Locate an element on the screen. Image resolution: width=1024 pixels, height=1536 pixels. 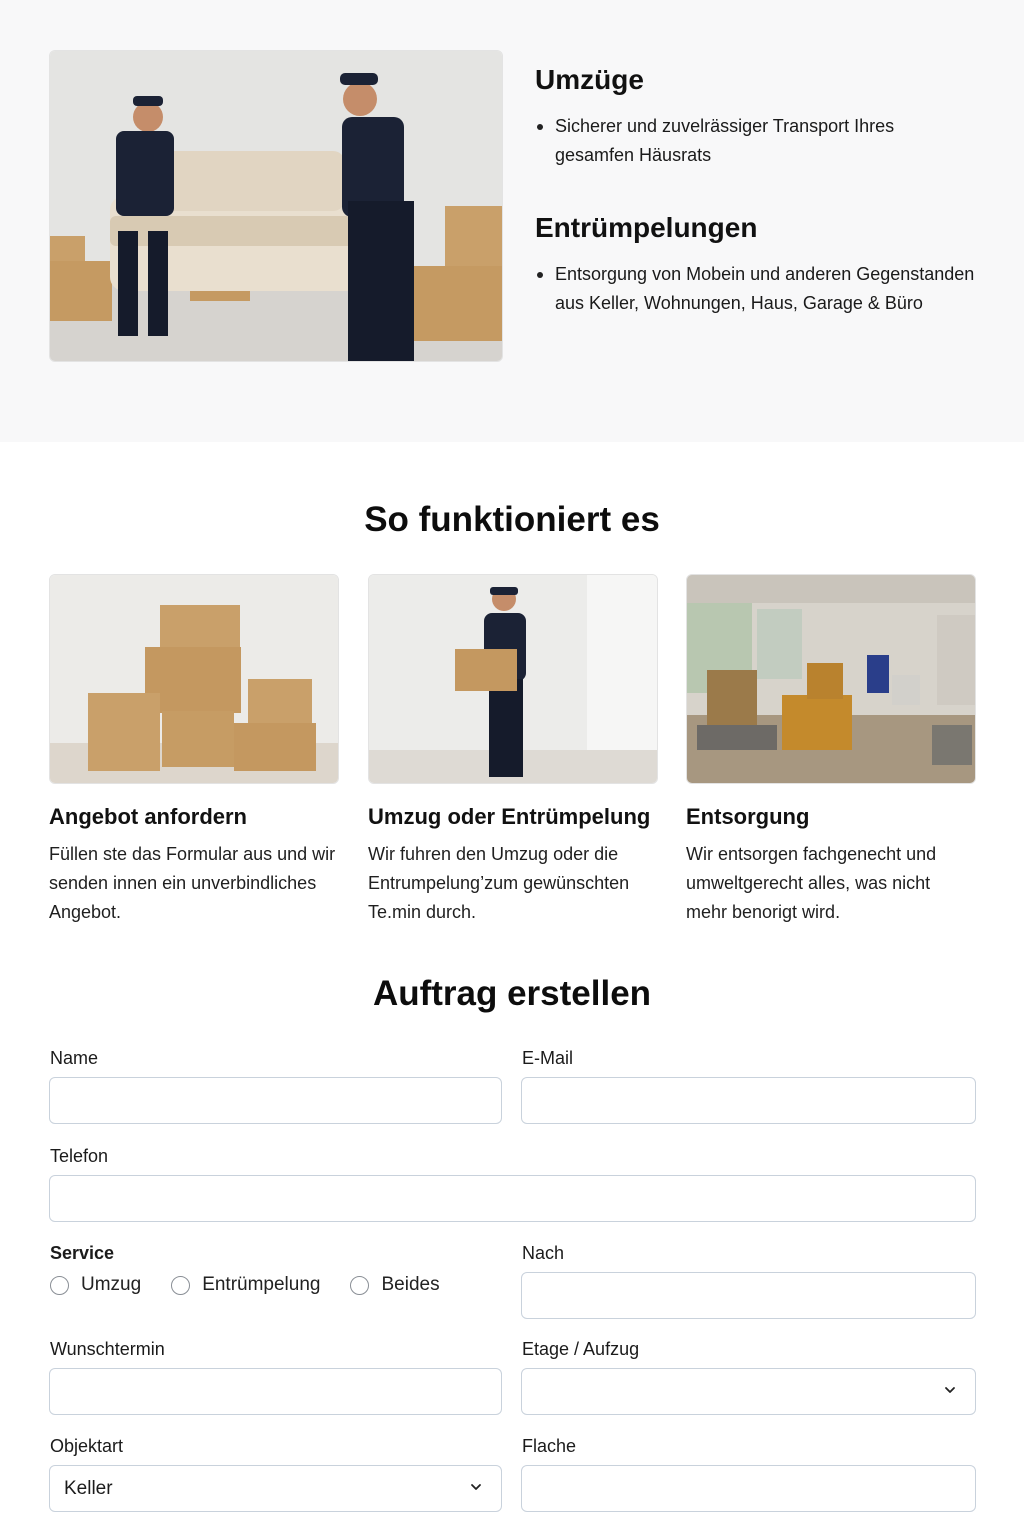
email-label: E-Mail is located at coordinates (548, 1058).